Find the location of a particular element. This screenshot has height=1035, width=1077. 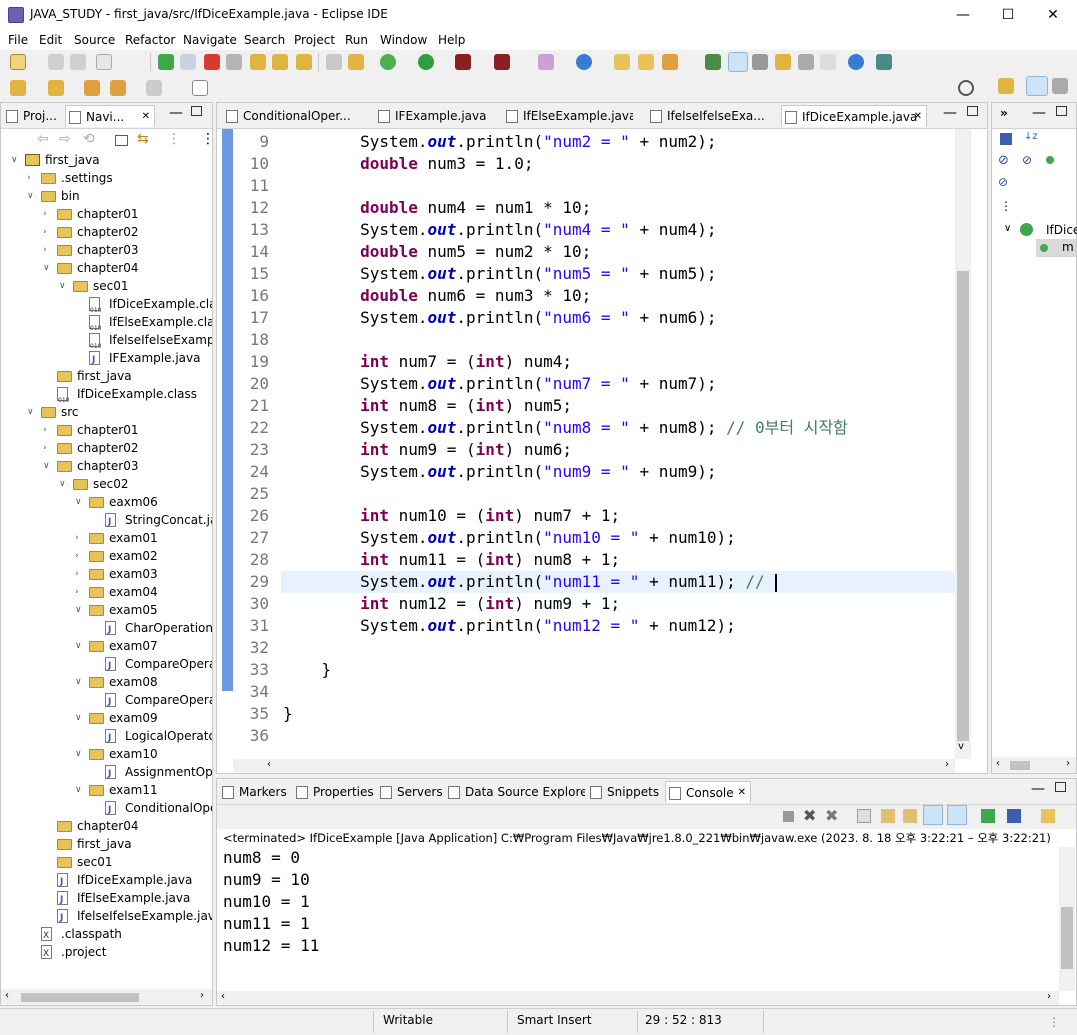

back-nav-icon is located at coordinates (18, 88).